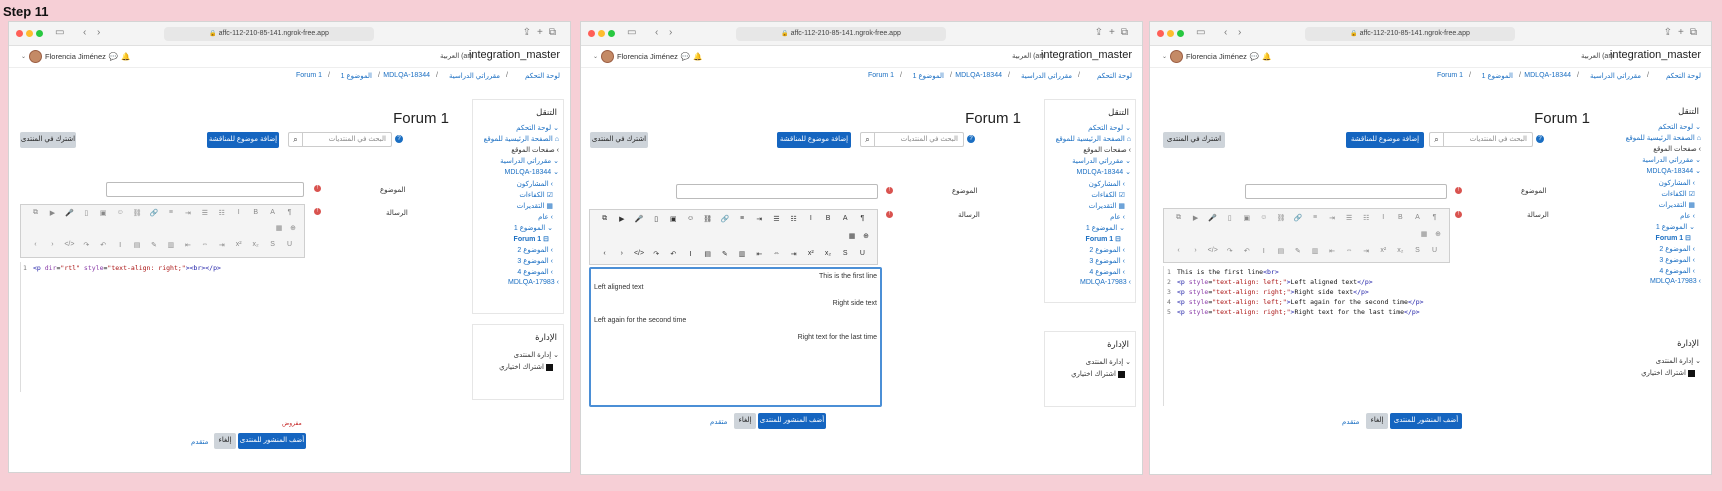 The height and width of the screenshot is (491, 1722). What do you see at coordinates (536, 195) in the screenshot?
I see `nav-item: الكفاءات ☑` at bounding box center [536, 195].